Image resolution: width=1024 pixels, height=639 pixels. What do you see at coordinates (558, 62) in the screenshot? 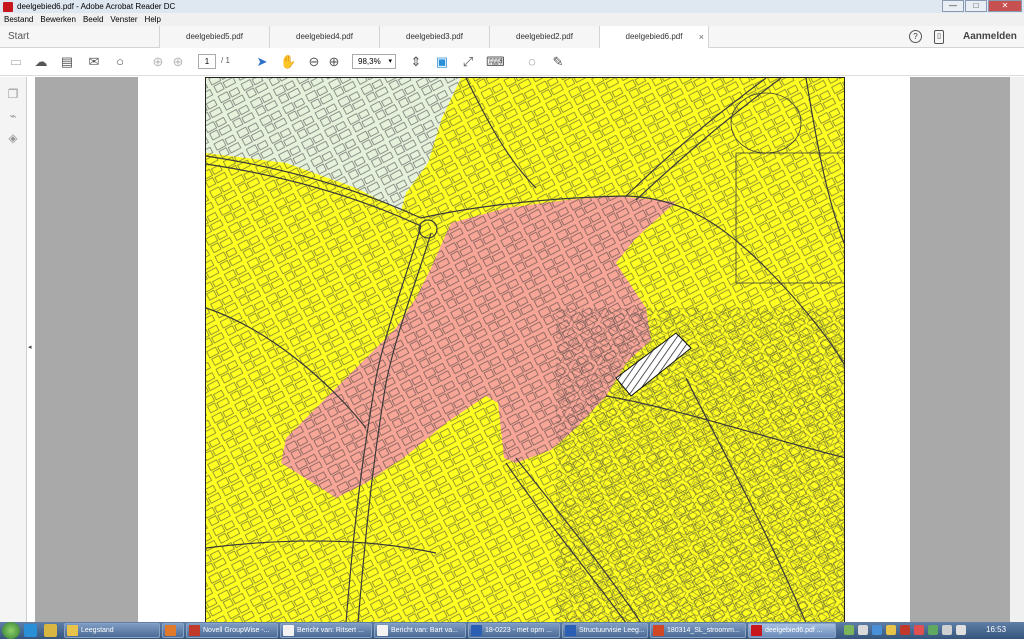
I see `sign-icon: ✎` at bounding box center [558, 62].